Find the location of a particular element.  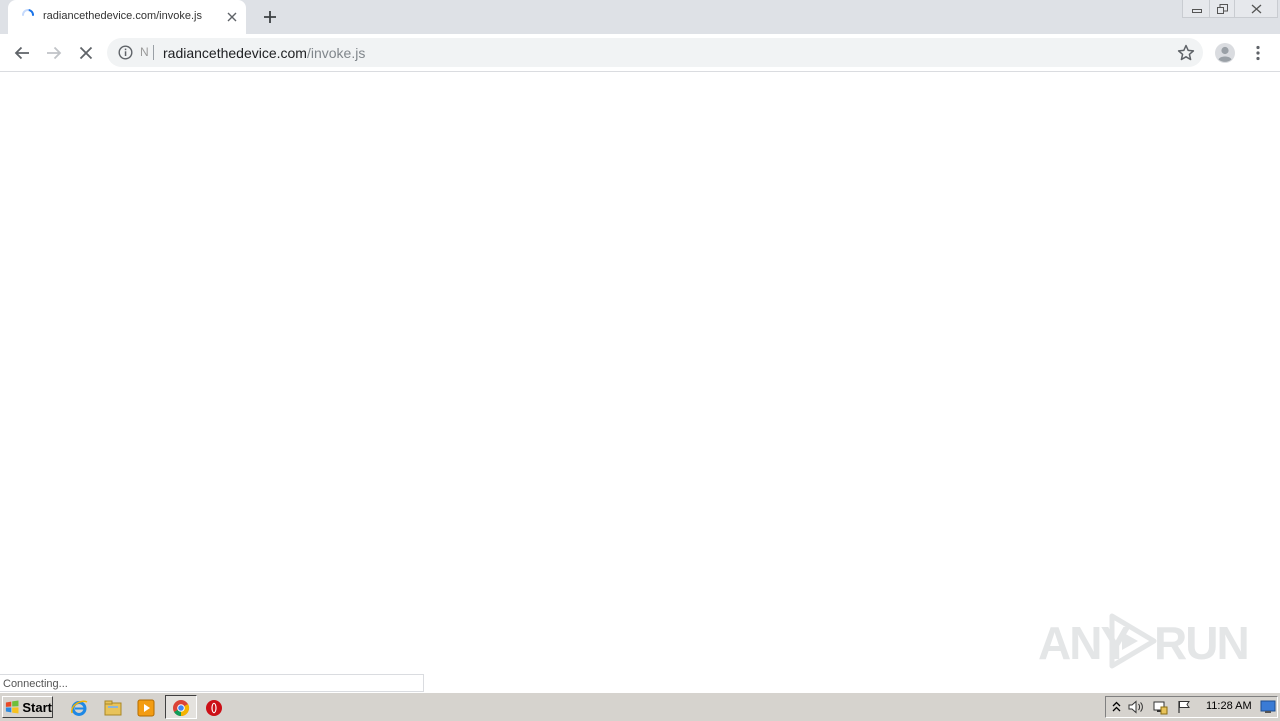

anyrun-watermark: ANY RUN is located at coordinates (1144, 641).